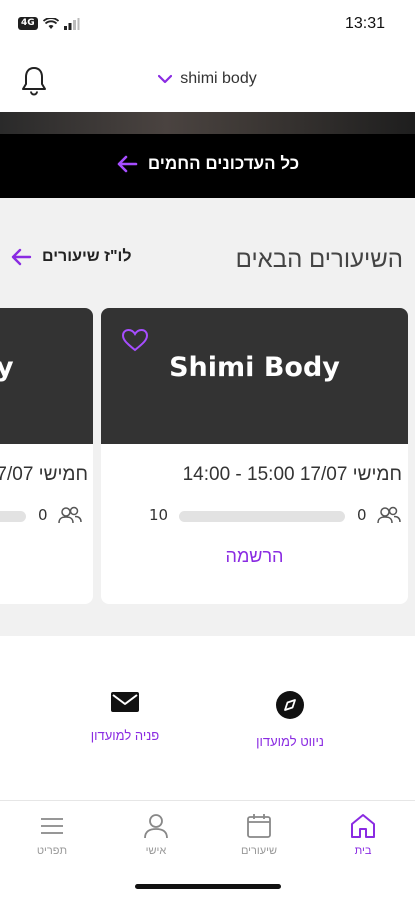 This screenshot has height=901, width=415. What do you see at coordinates (290, 705) in the screenshot?
I see `compass-icon` at bounding box center [290, 705].